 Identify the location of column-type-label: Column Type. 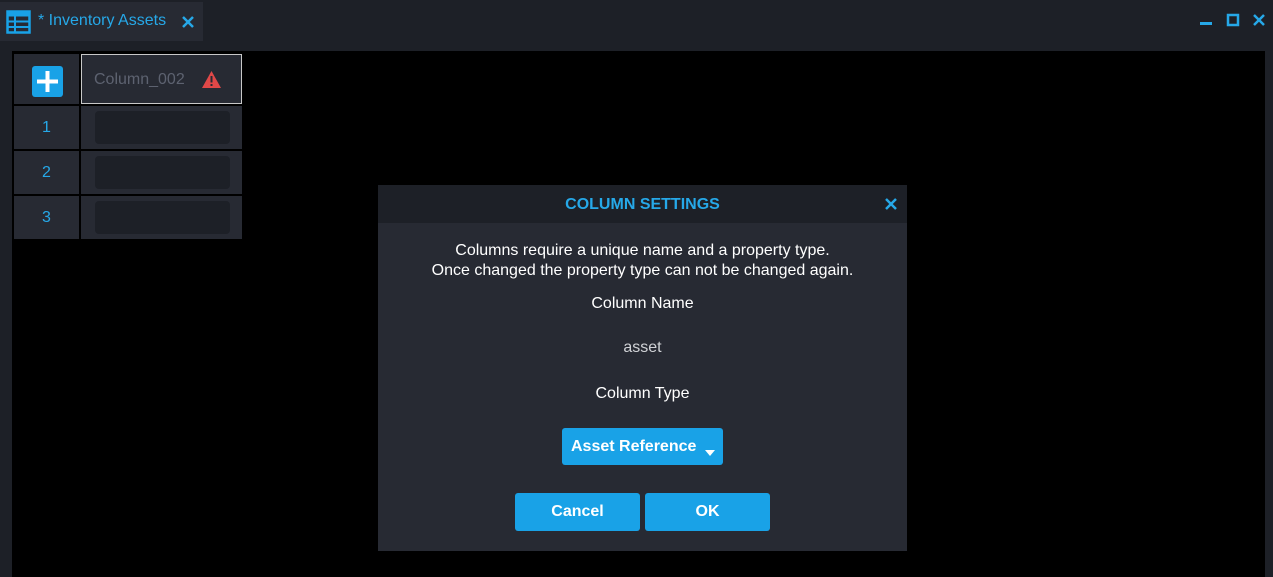
(642, 393).